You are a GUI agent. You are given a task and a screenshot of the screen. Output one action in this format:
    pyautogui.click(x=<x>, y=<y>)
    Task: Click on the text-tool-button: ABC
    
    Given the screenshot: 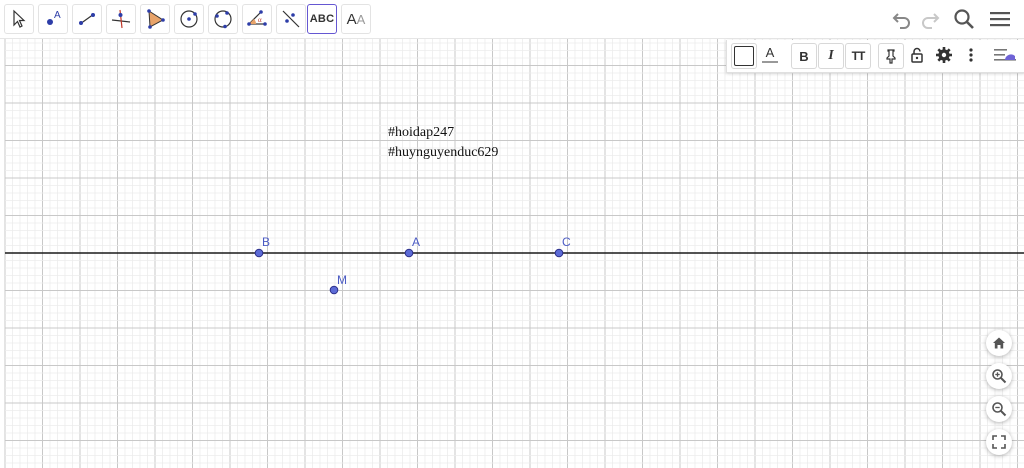 What is the action you would take?
    pyautogui.click(x=322, y=19)
    